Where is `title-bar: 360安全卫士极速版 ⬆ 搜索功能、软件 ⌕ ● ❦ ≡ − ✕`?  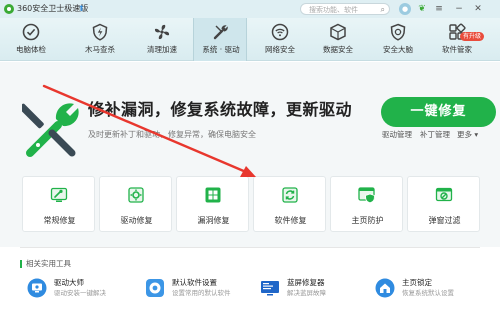
title-bar: 360安全卫士极速版 ⬆ 搜索功能、软件 ⌕ ● ❦ ≡ − ✕ is located at coordinates (250, 9).